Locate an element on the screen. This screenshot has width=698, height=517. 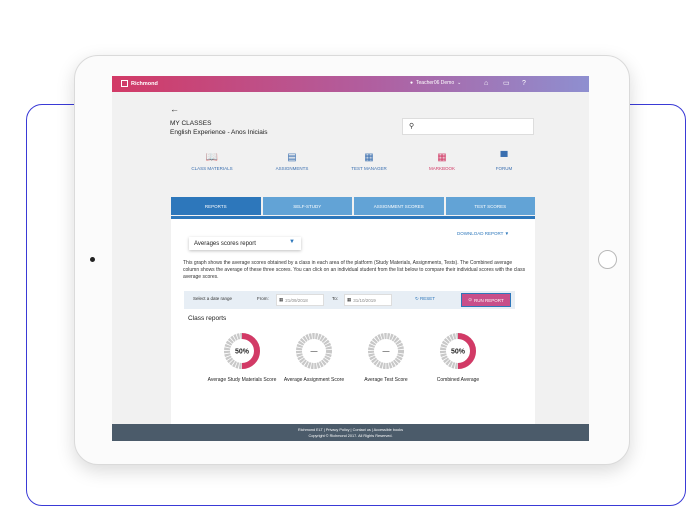
reset-button: ↻ RESET is located at coordinates (425, 299).